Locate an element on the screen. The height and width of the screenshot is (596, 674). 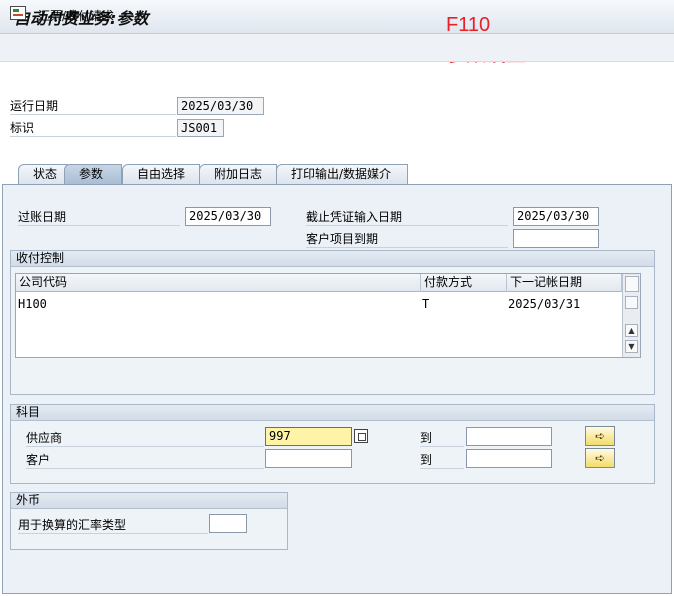
customer-to-input is located at coordinates (509, 458).